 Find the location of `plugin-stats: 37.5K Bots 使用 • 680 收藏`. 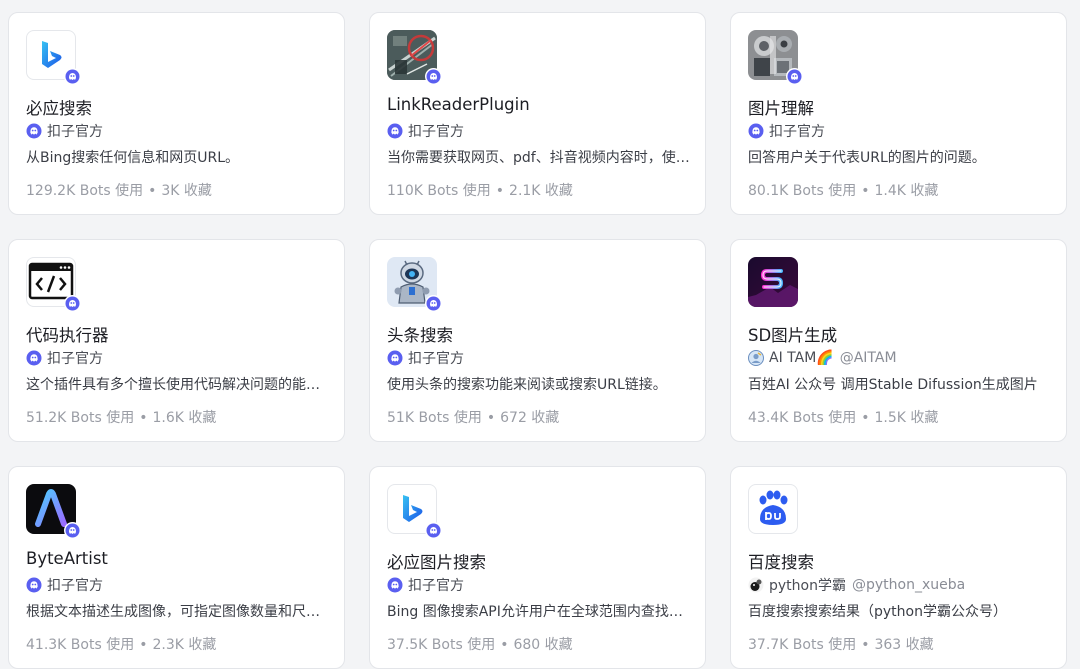

plugin-stats: 37.5K Bots 使用 • 680 收藏 is located at coordinates (480, 644).